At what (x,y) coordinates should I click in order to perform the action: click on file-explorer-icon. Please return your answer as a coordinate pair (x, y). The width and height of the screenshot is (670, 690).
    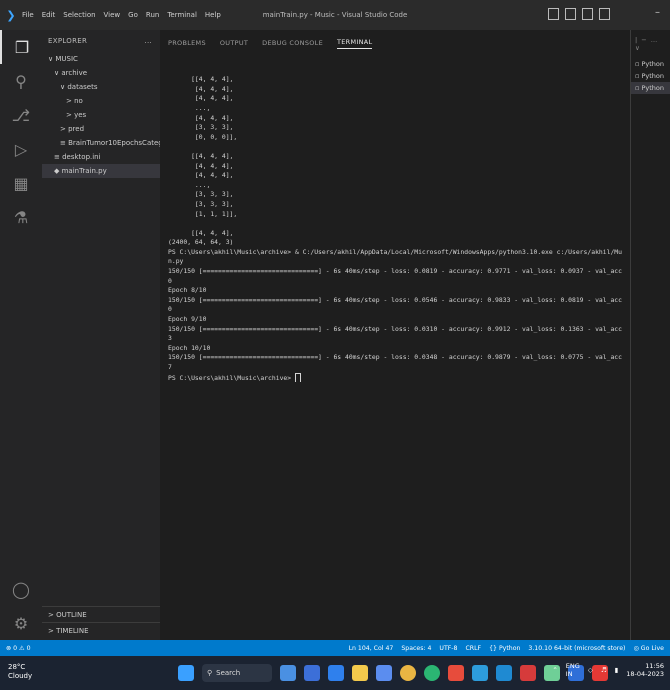
    Looking at the image, I should click on (312, 673).